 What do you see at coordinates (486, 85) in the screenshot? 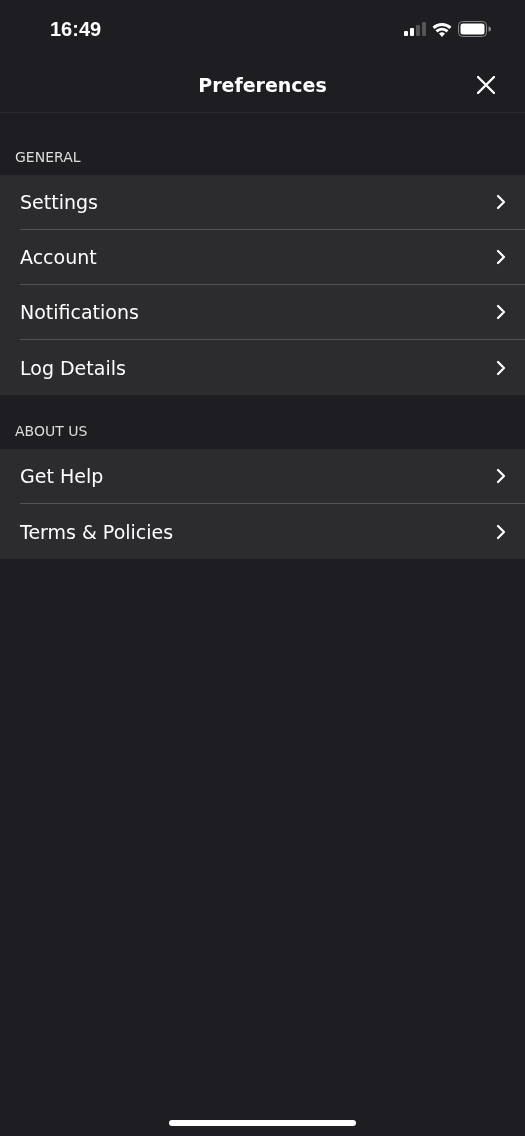
I see `close-icon` at bounding box center [486, 85].